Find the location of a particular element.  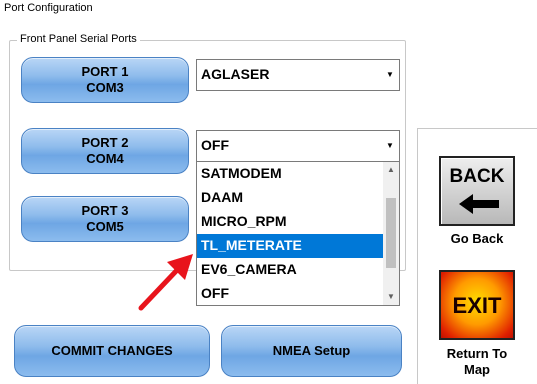

map-caption: Map is located at coordinates (477, 369).